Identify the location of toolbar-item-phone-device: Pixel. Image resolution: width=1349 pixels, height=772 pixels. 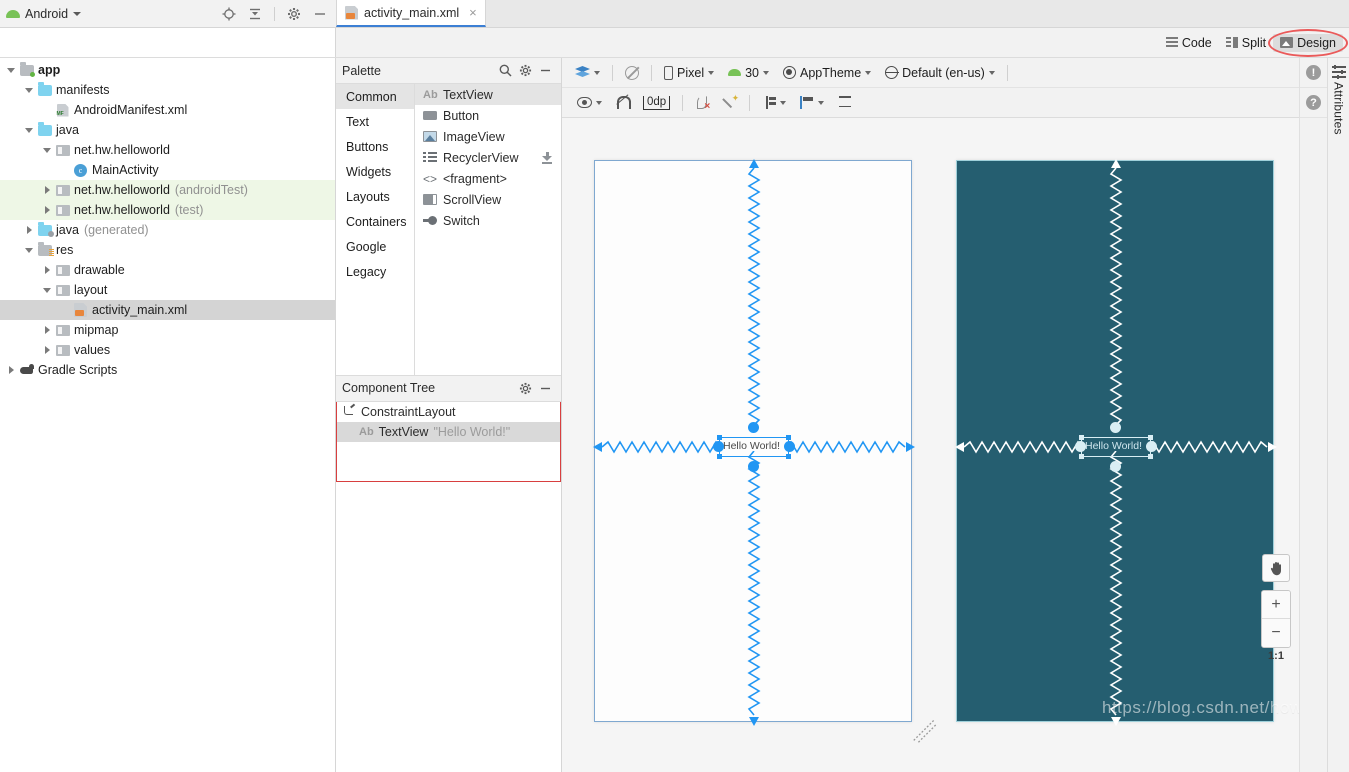
(689, 73).